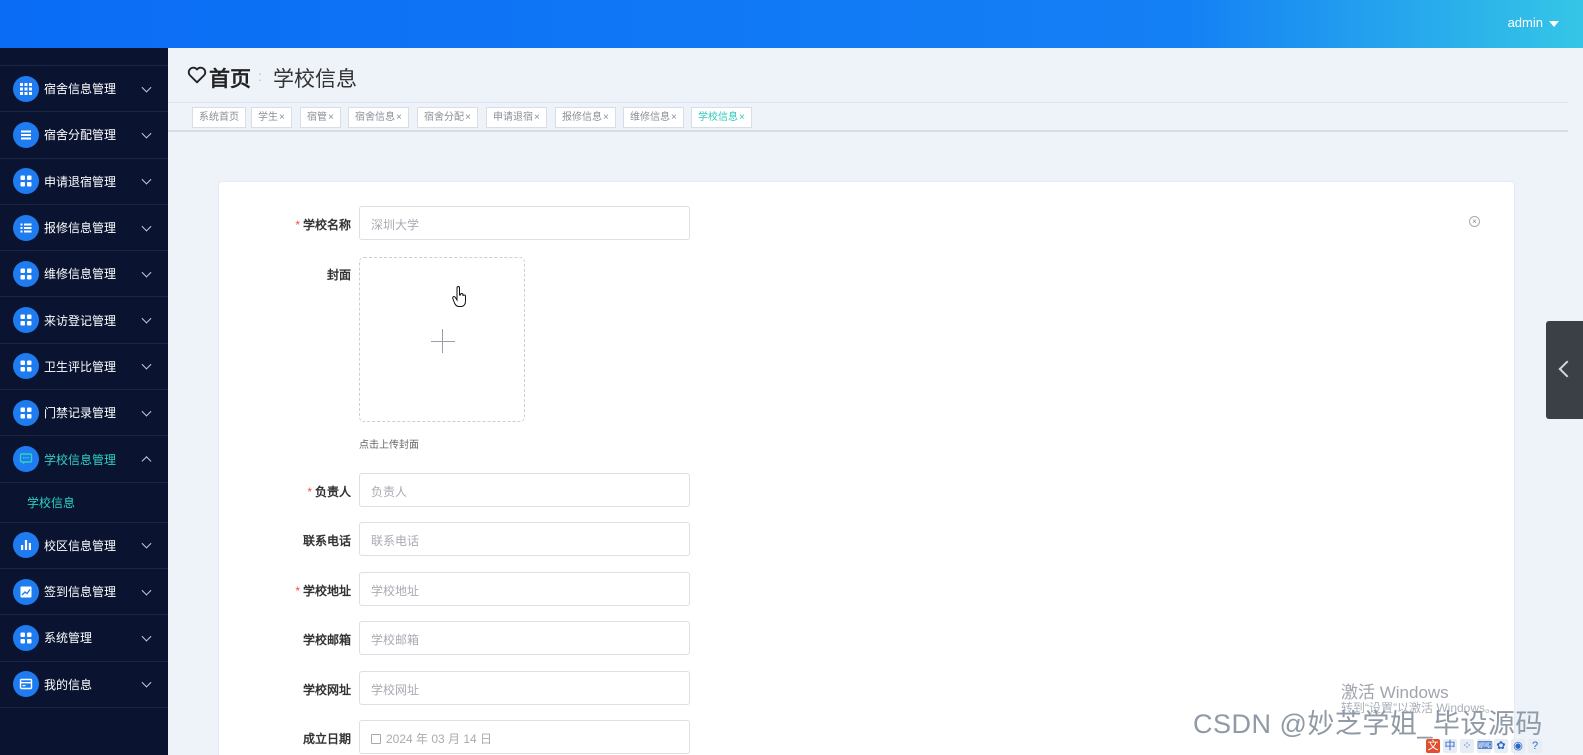 This screenshot has width=1583, height=755. Describe the element at coordinates (84, 320) in the screenshot. I see `sidebar-item-visitors: 来访登记管理` at that location.